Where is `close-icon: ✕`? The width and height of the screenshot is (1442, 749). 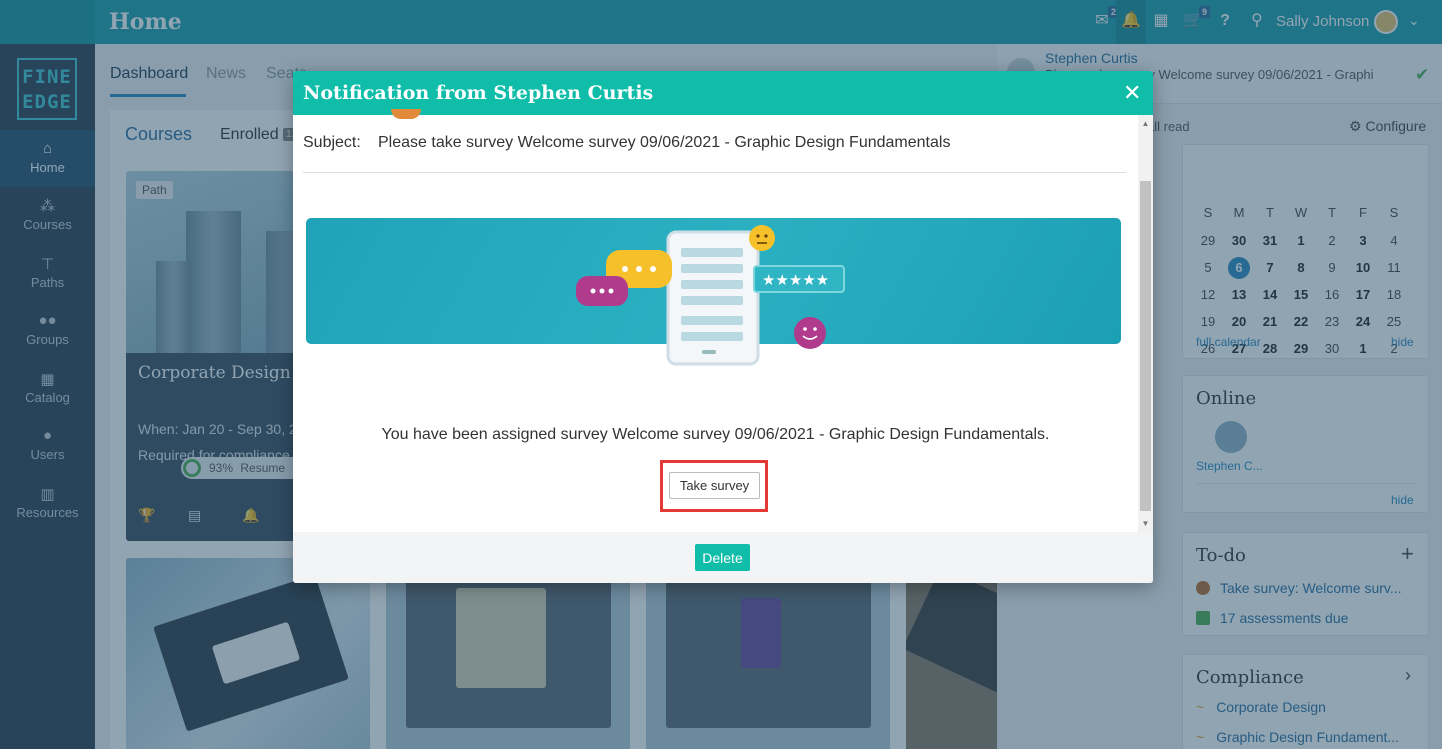
close-icon: ✕ is located at coordinates (1132, 93).